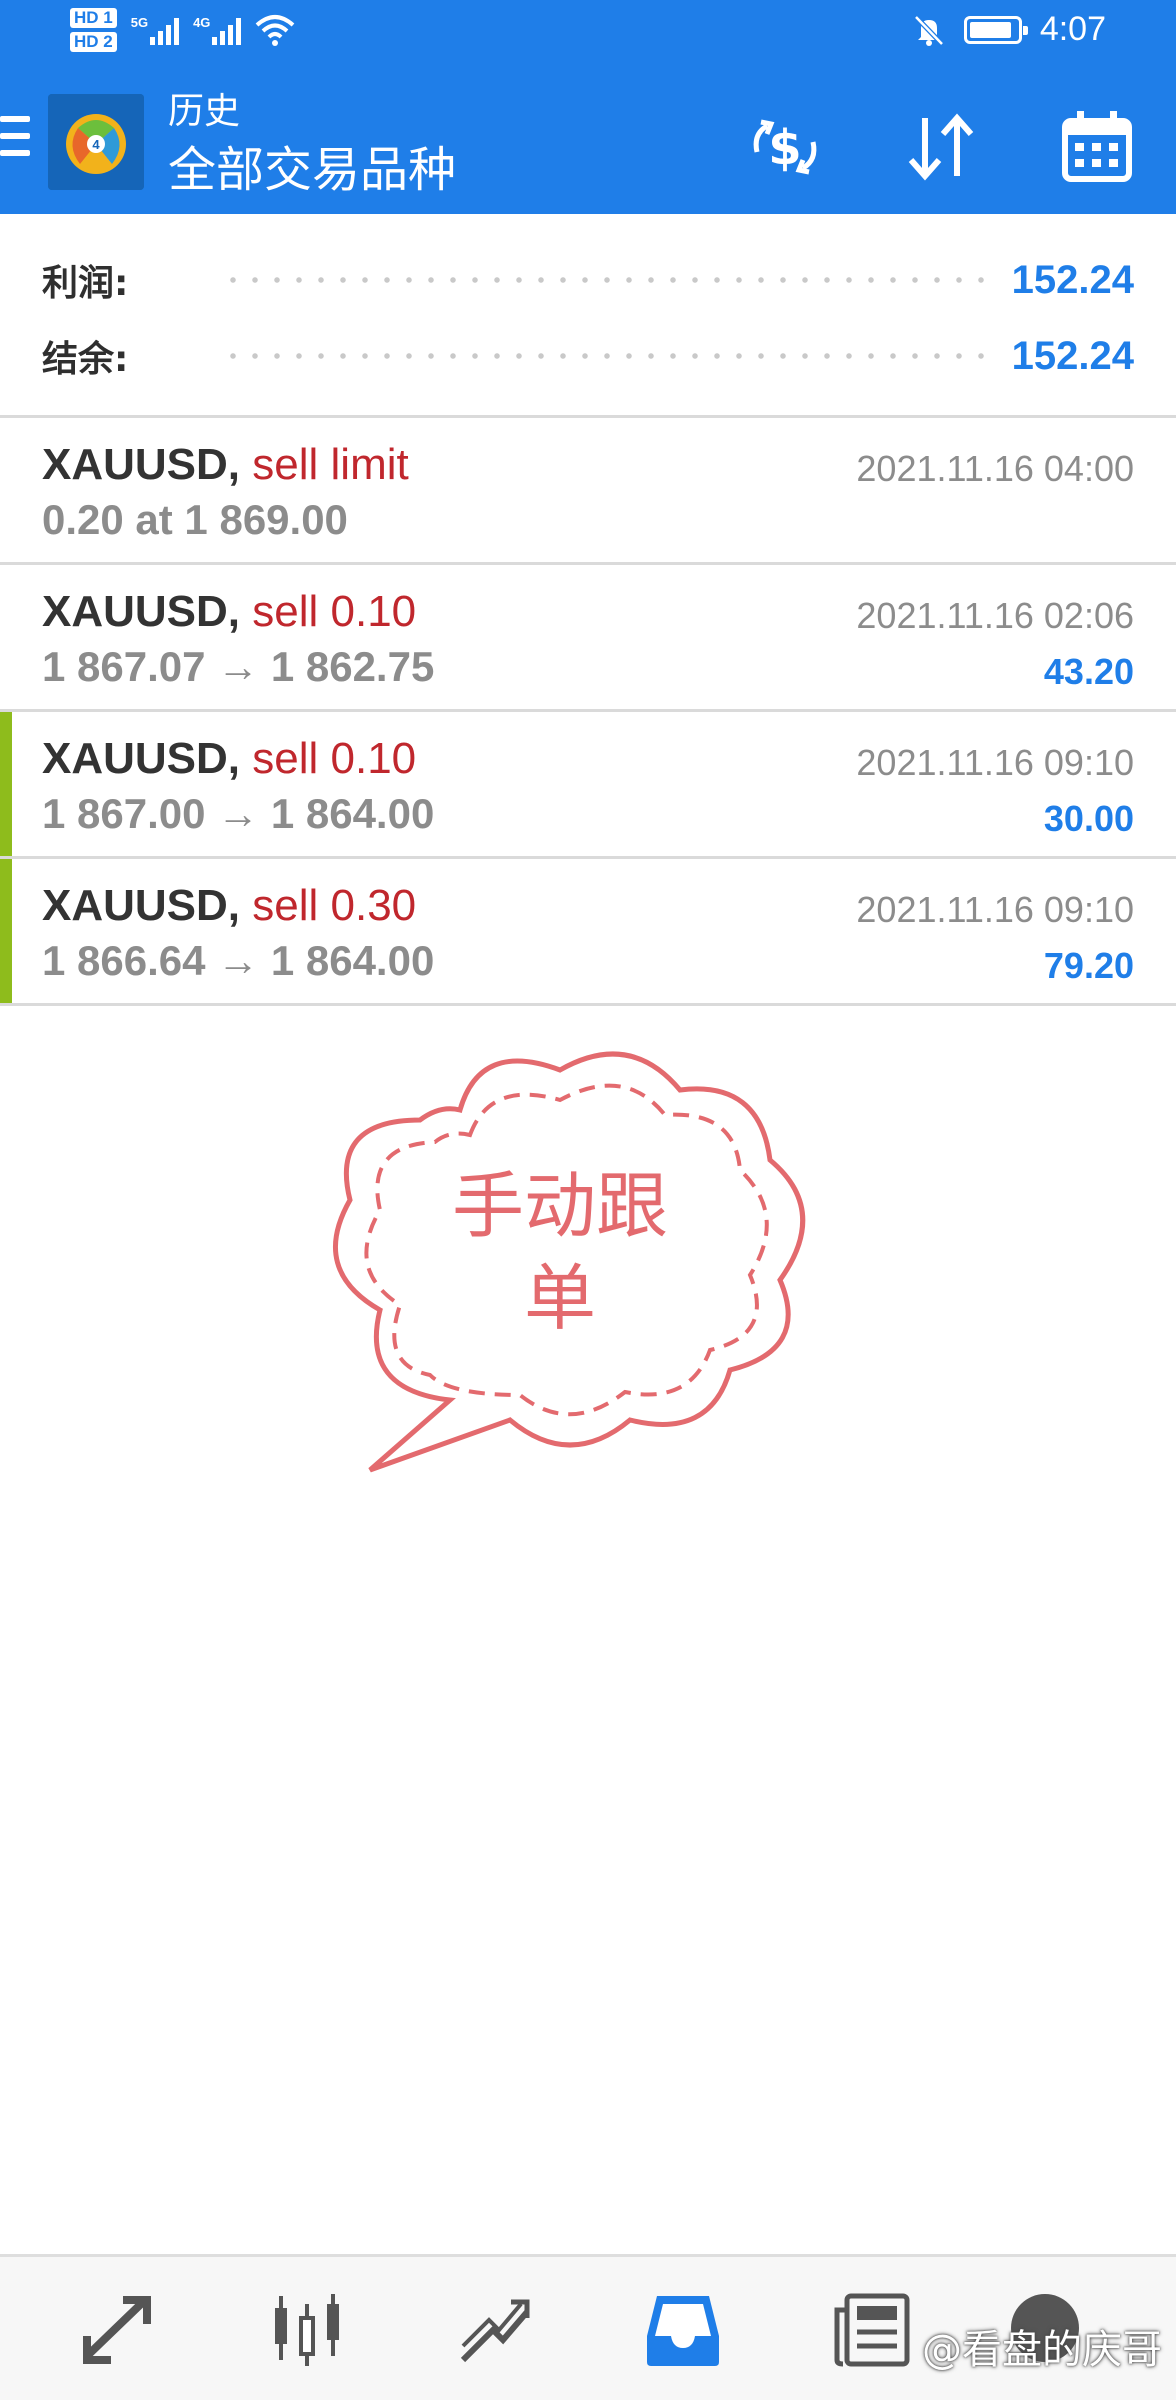 The height and width of the screenshot is (2400, 1176). Describe the element at coordinates (85, 359) in the screenshot. I see `balance-label: 结余:` at that location.